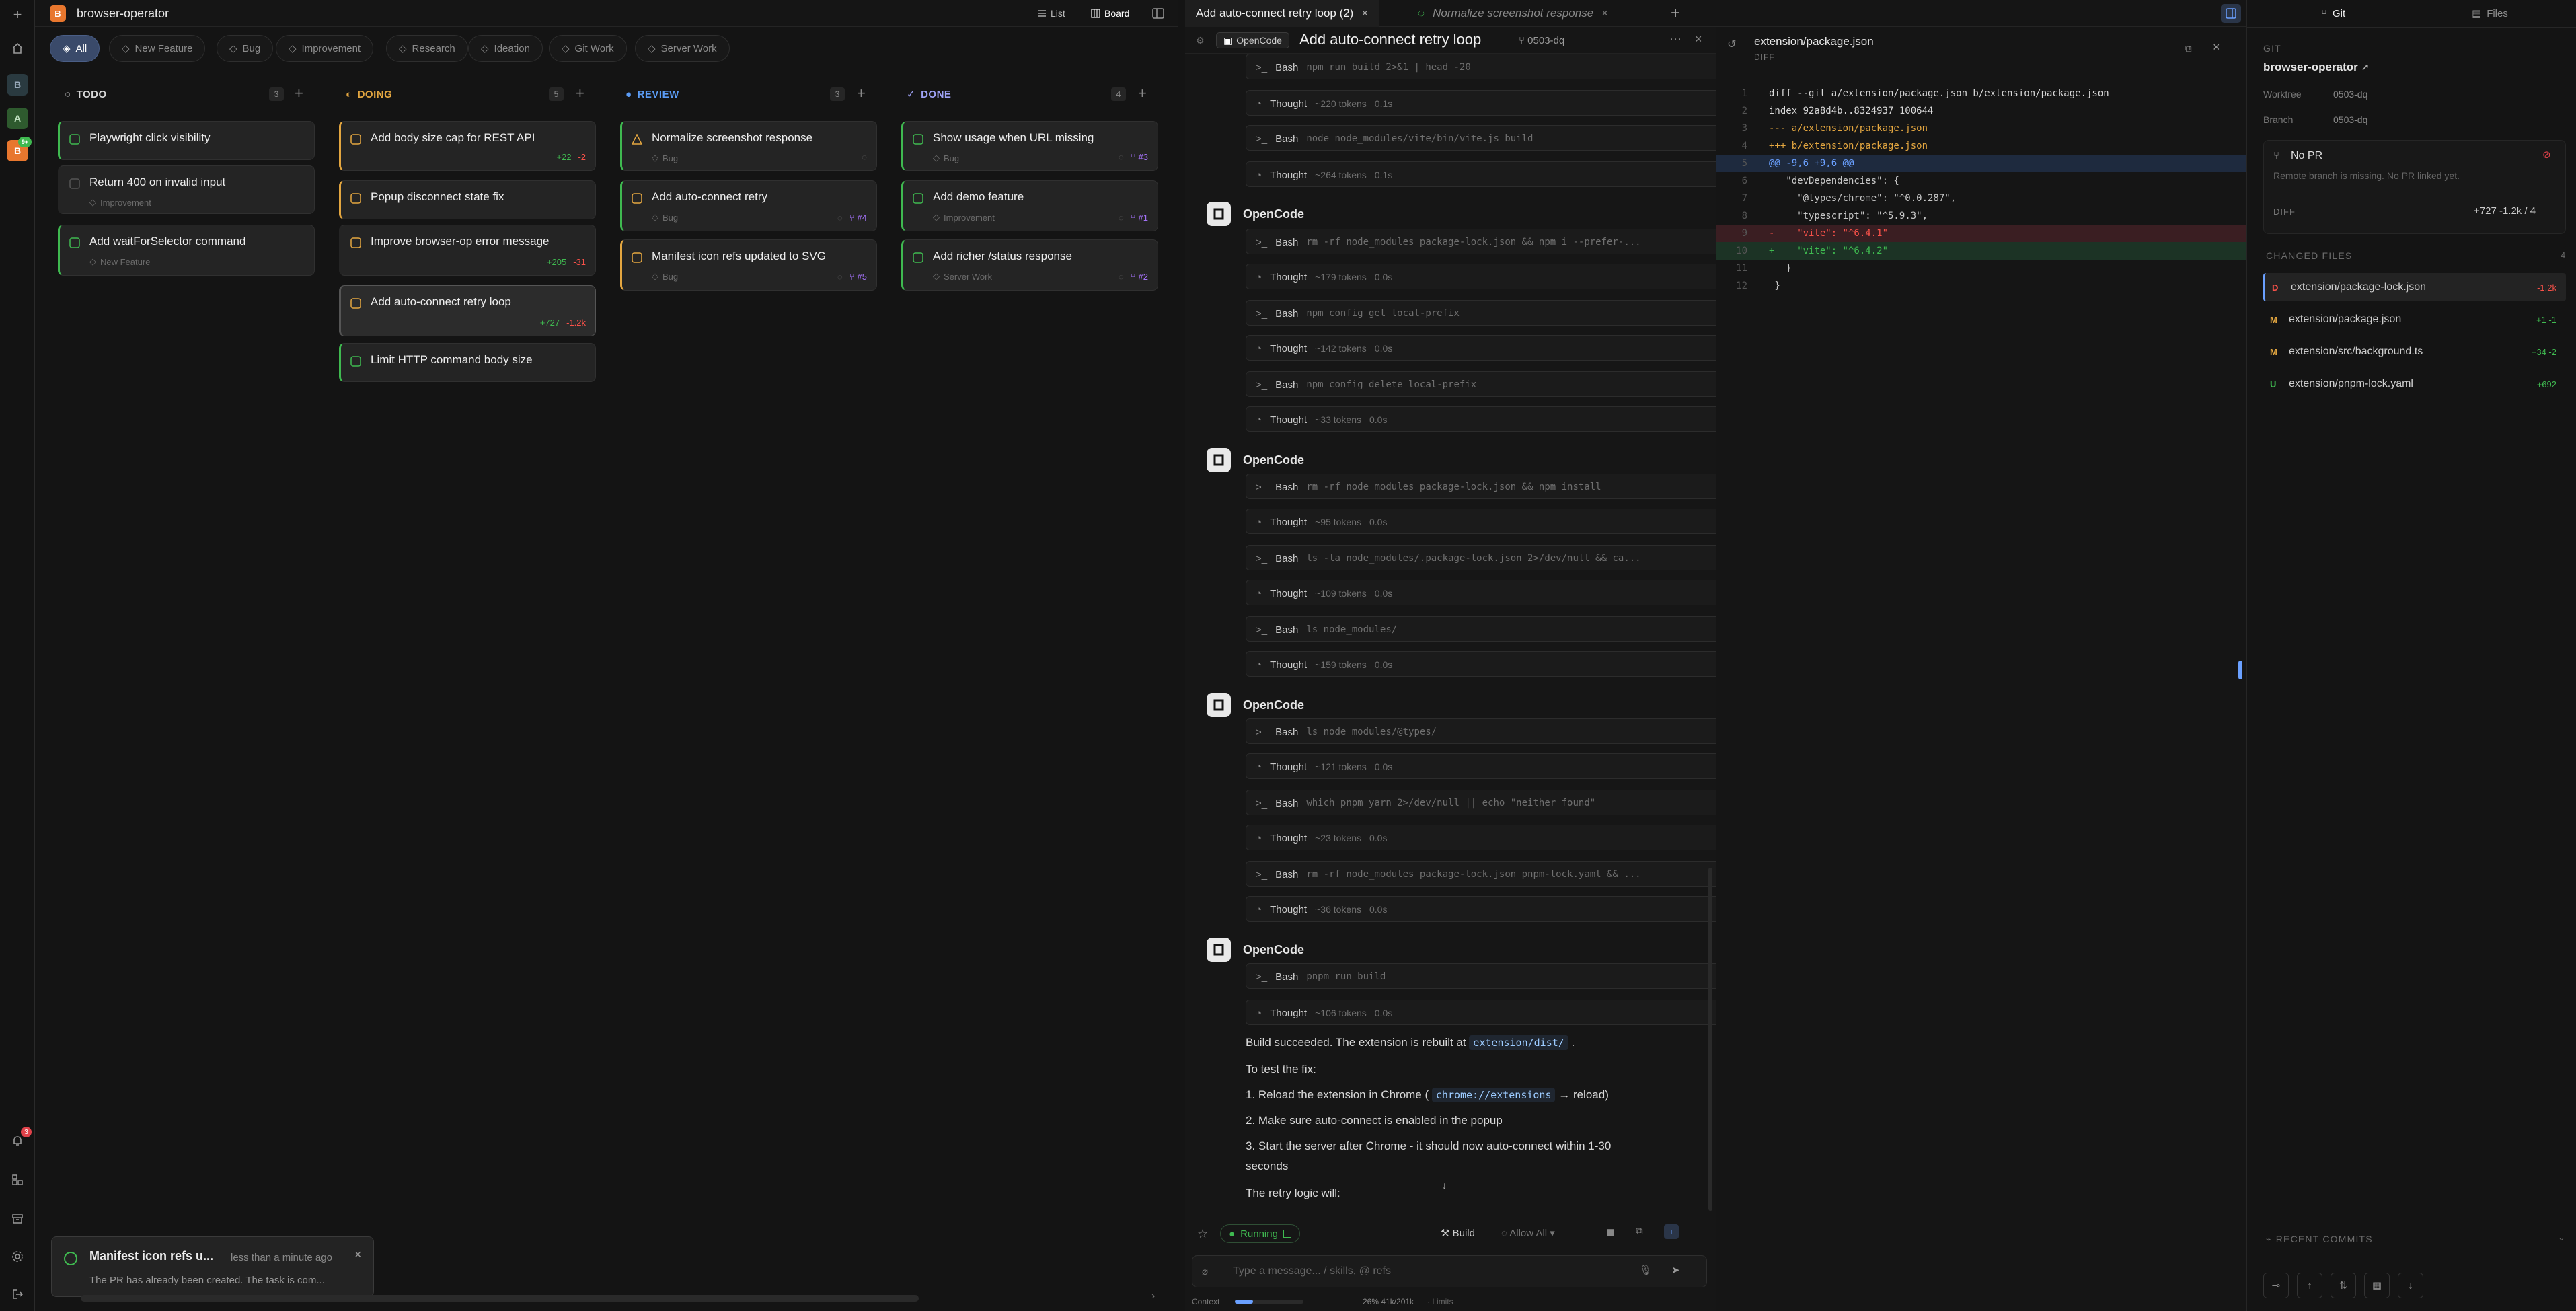  I want to click on archive-icon, so click(17, 1219).